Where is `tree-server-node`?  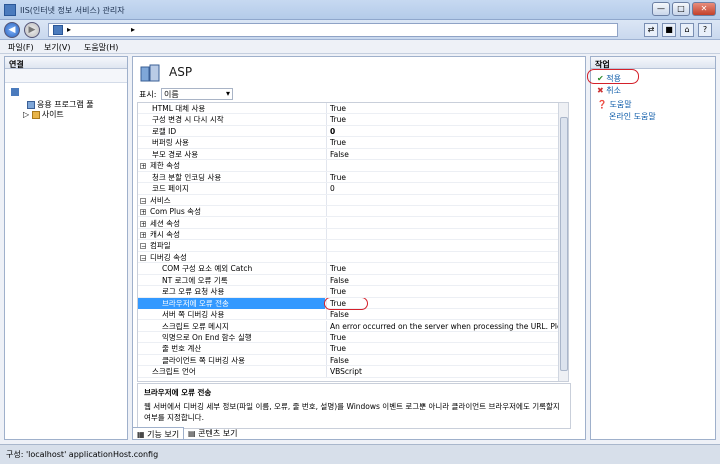 tree-server-node is located at coordinates (16, 91).